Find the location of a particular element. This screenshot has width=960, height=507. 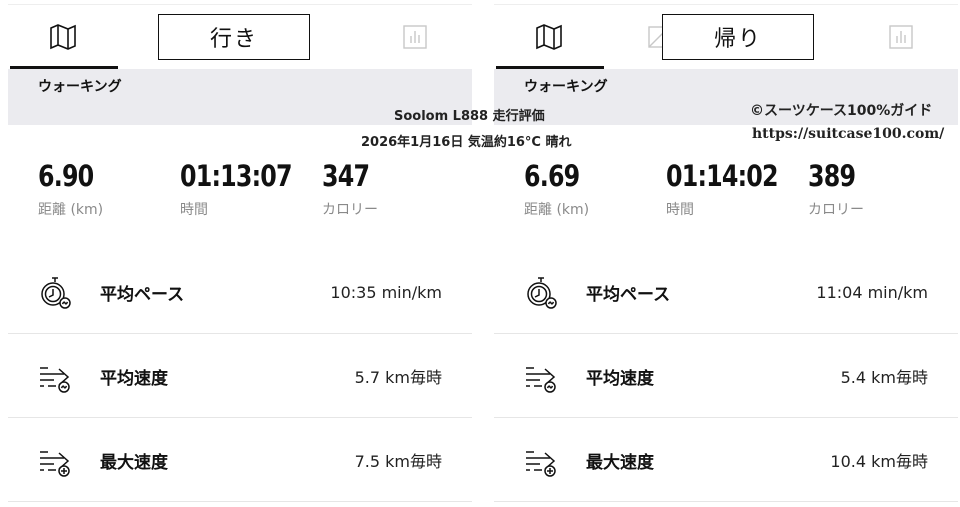

stat-distance: 6.90 距離 (km) is located at coordinates (72, 188).